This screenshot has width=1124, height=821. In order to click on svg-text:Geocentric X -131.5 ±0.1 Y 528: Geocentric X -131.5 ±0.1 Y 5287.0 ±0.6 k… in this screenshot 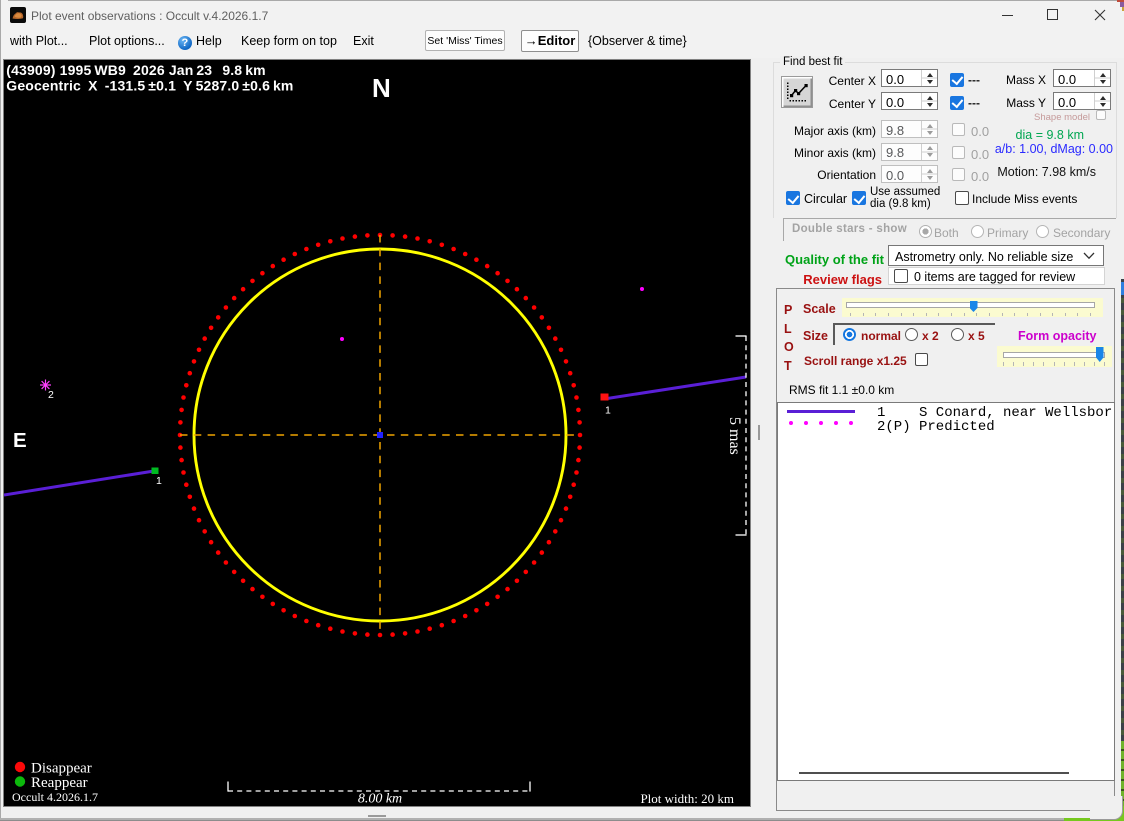, I will do `click(149, 86)`.